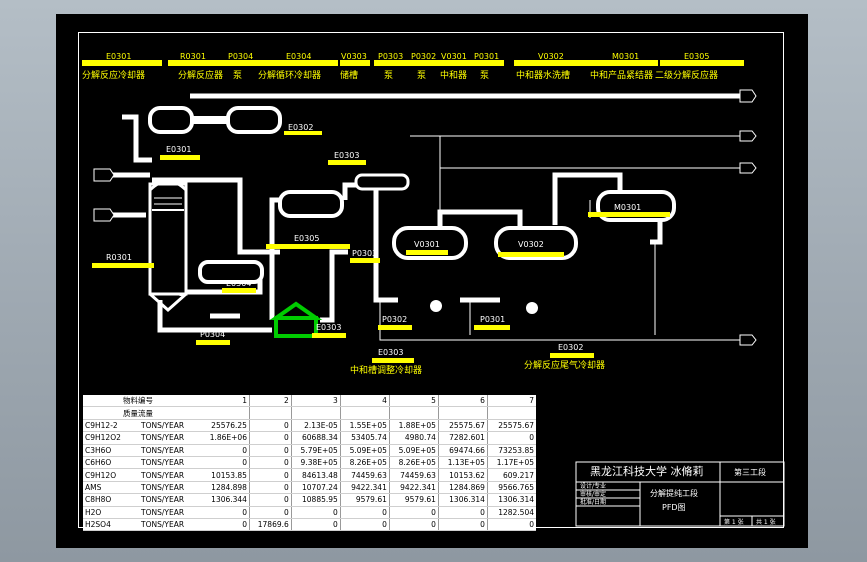  I want to click on table-subheader-row: 质量流量, so click(309, 413).